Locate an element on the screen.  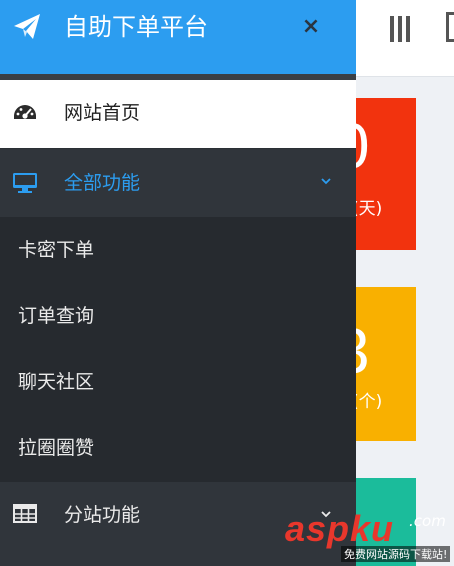
watermark-tagline: 免费网站源码下载站! is located at coordinates (396, 554).